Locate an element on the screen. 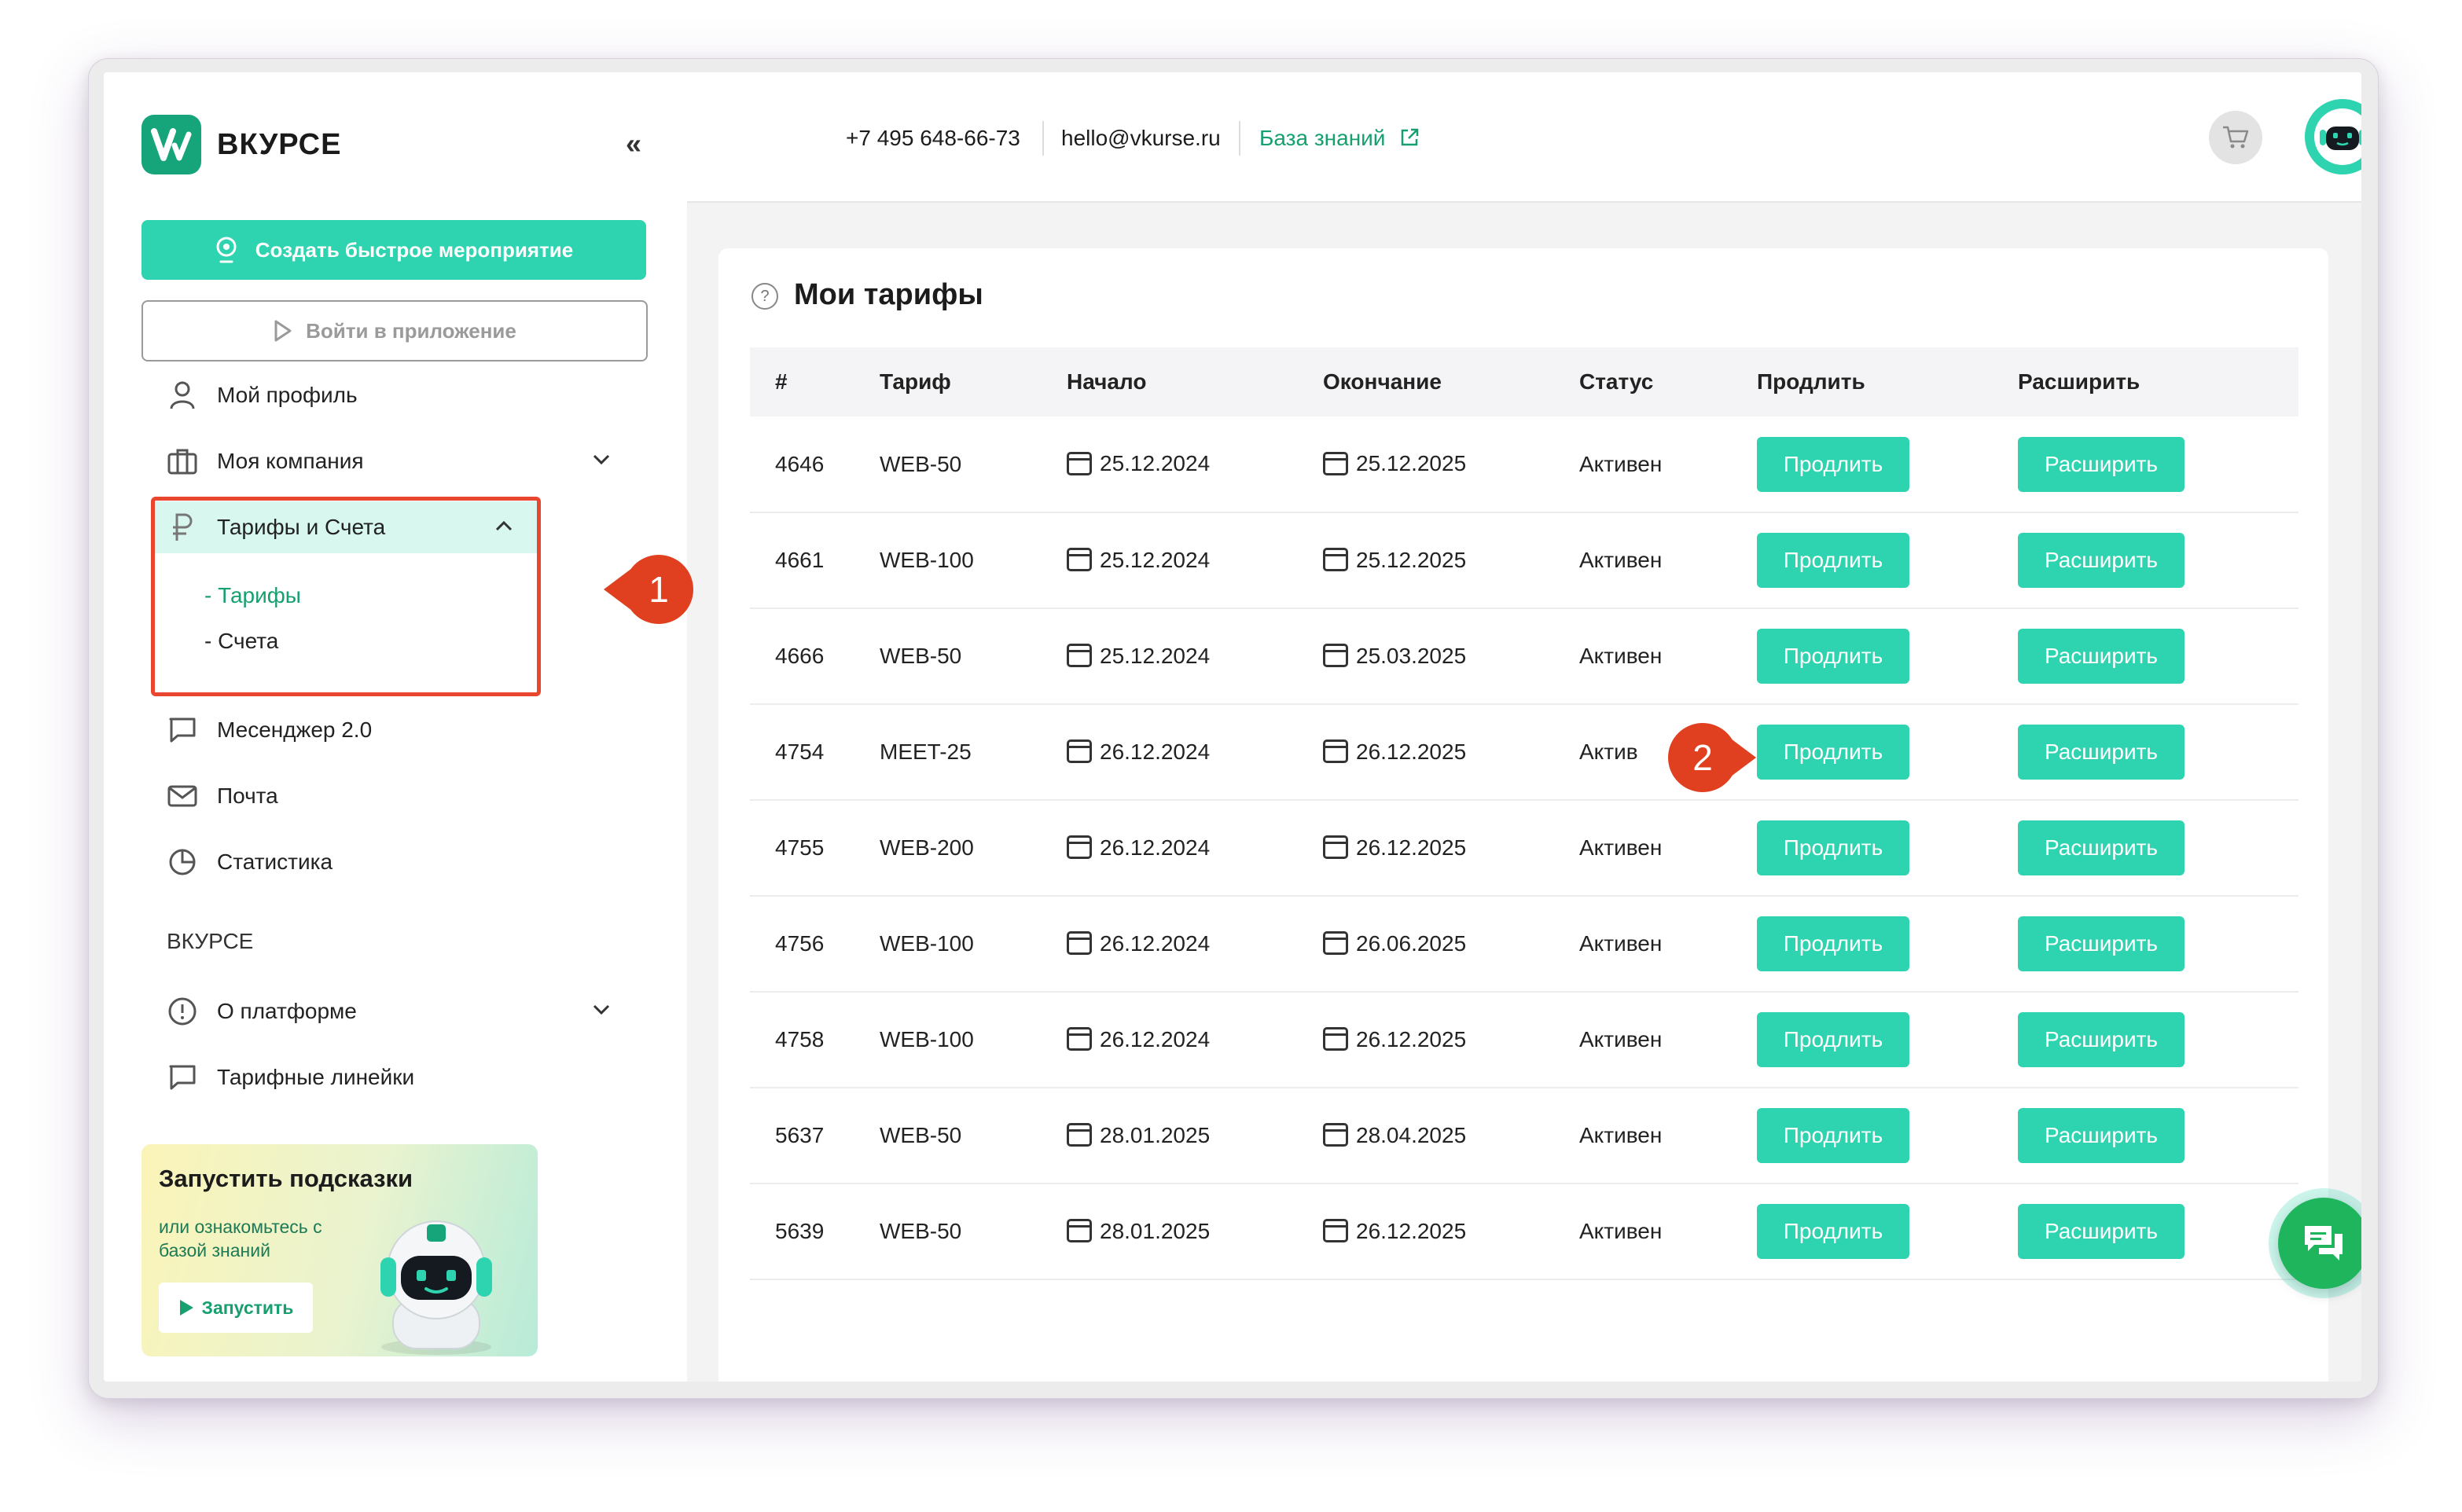 The width and height of the screenshot is (2462, 1512). column-header: Расширить is located at coordinates (2079, 382).